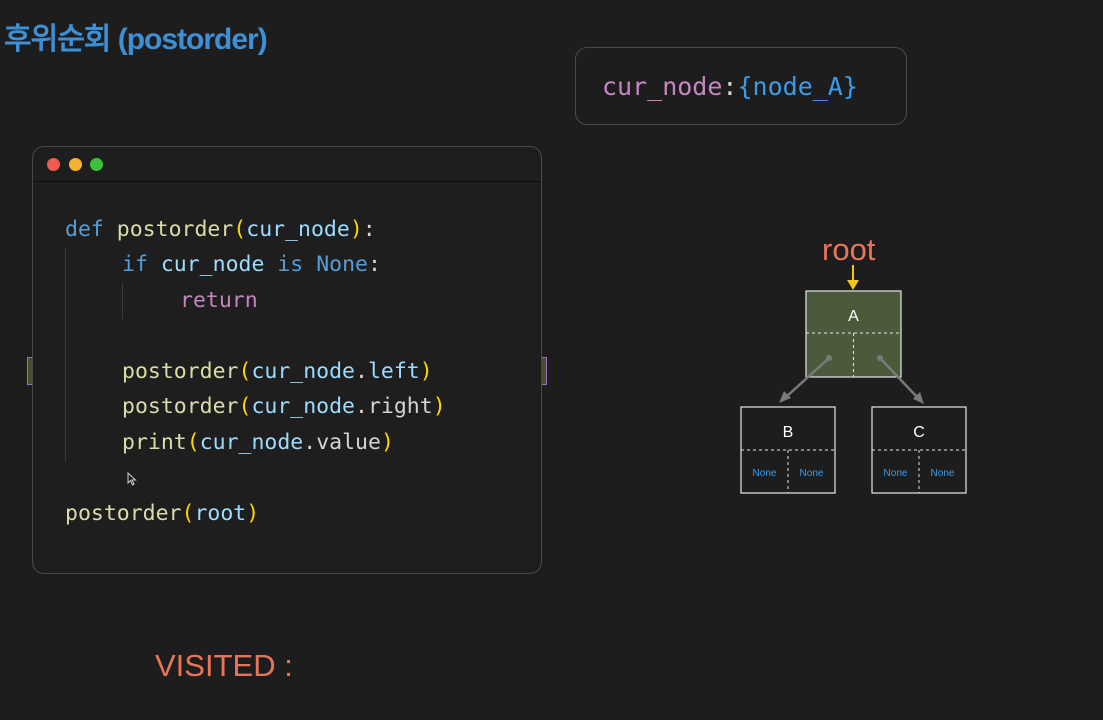 This screenshot has height=720, width=1103. I want to click on code-line-4: postorder(cur_node.left), so click(277, 372).